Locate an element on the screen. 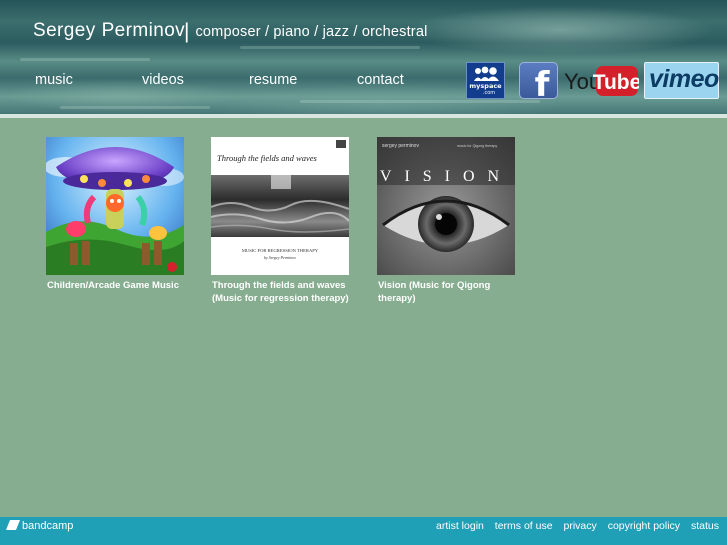 The image size is (727, 545). myspace-icon: myspace .com is located at coordinates (485, 81).